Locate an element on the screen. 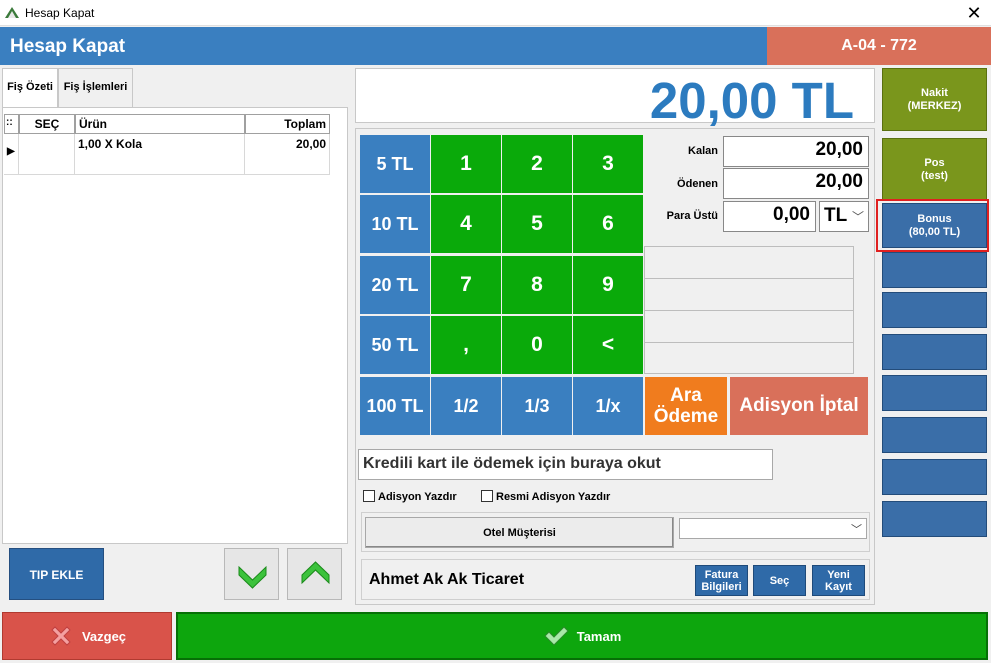 The image size is (991, 663). quick-20tl-button: 20 TL is located at coordinates (395, 285).